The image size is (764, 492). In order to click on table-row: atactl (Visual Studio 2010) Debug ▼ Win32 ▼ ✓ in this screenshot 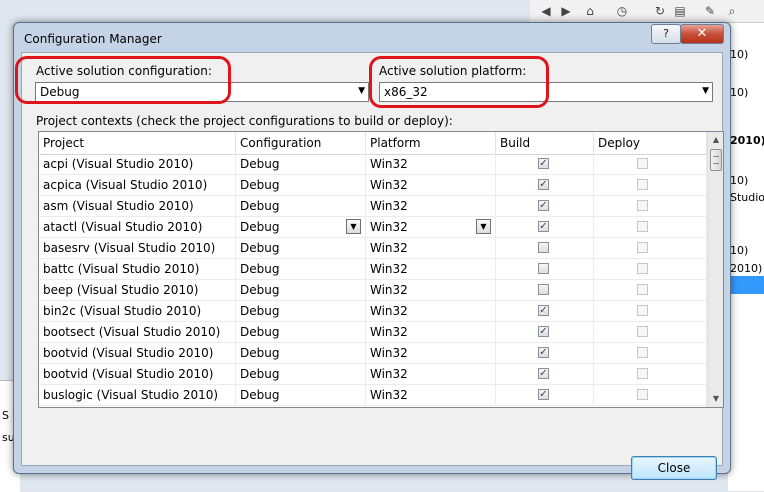, I will do `click(373, 227)`.